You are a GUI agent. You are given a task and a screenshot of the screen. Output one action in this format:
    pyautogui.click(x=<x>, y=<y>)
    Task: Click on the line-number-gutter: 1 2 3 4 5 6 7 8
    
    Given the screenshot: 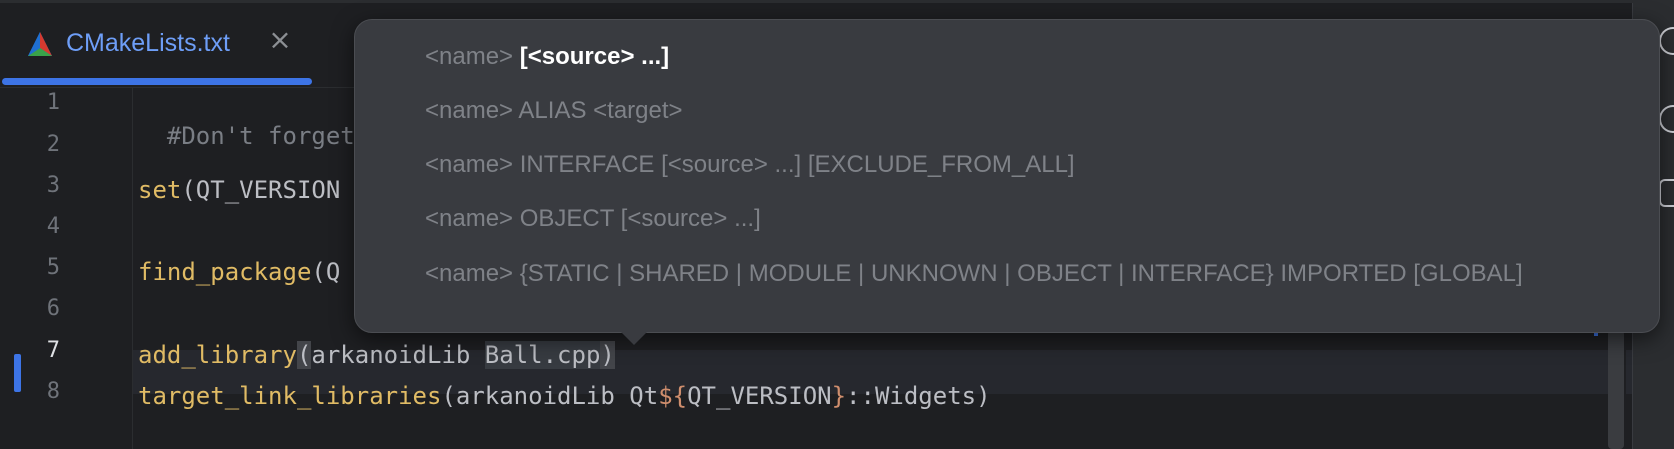 What is the action you would take?
    pyautogui.click(x=66, y=268)
    